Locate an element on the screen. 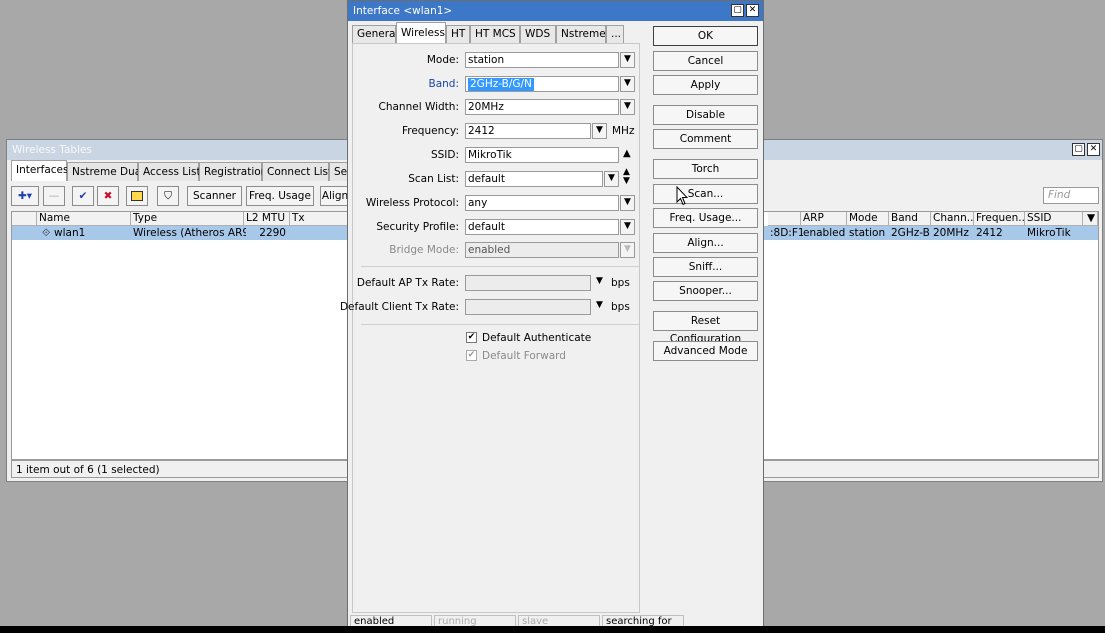 This screenshot has height=633, width=1105. frequency-dropdown-icon: ▼ is located at coordinates (599, 131).